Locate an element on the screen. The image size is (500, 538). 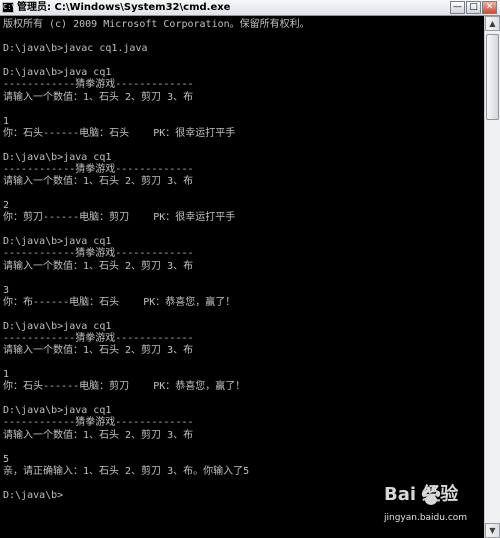
watermark-url: jingyan.baidu.com is located at coordinates (426, 518).